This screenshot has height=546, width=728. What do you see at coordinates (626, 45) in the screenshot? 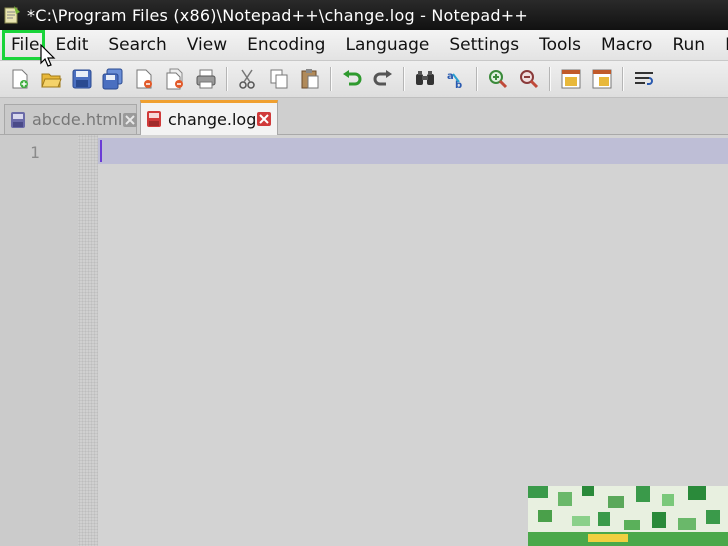
I see `menu-macro: Macro` at bounding box center [626, 45].